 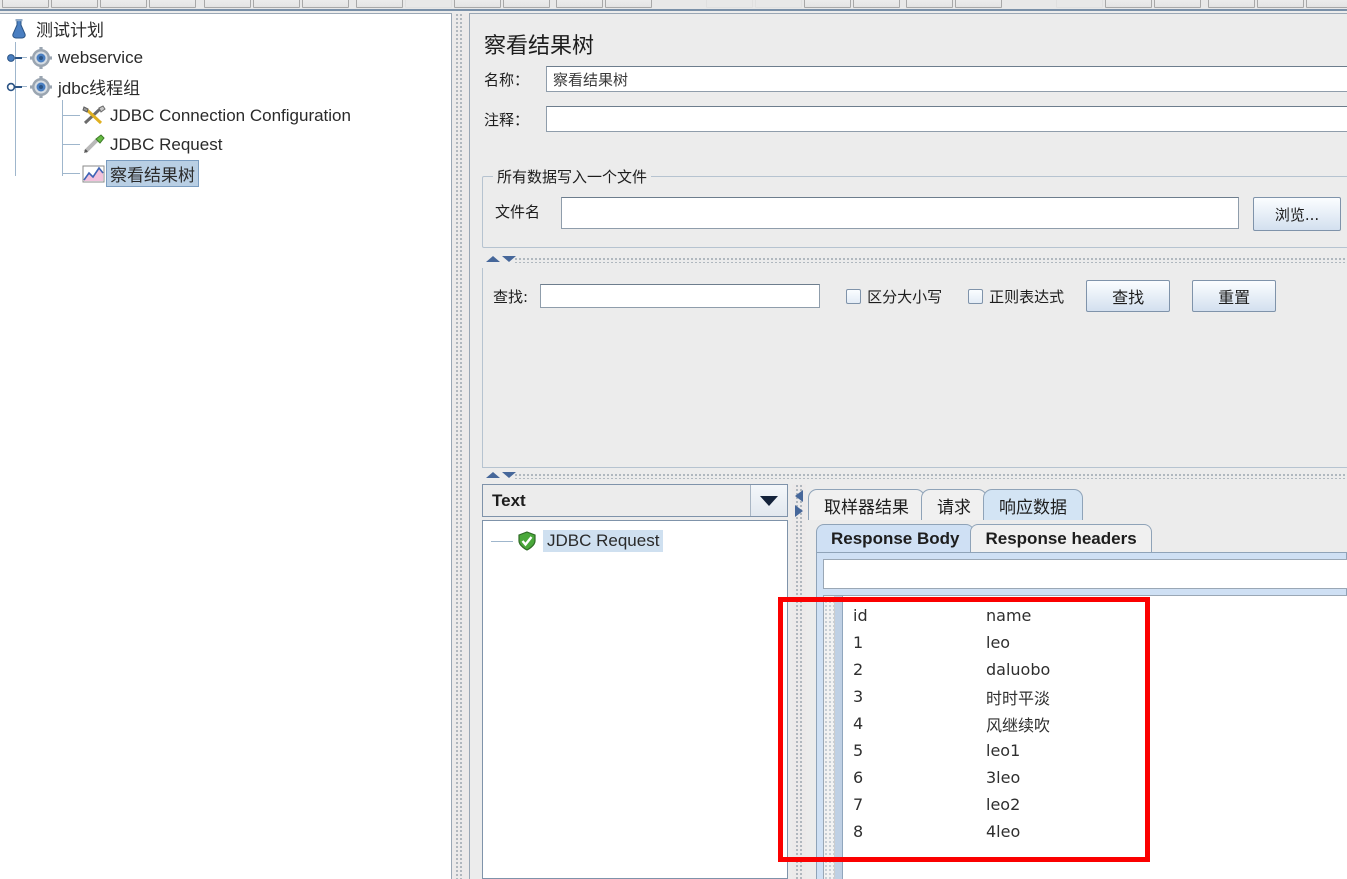 I want to click on column-header-name: name, so click(x=1009, y=615).